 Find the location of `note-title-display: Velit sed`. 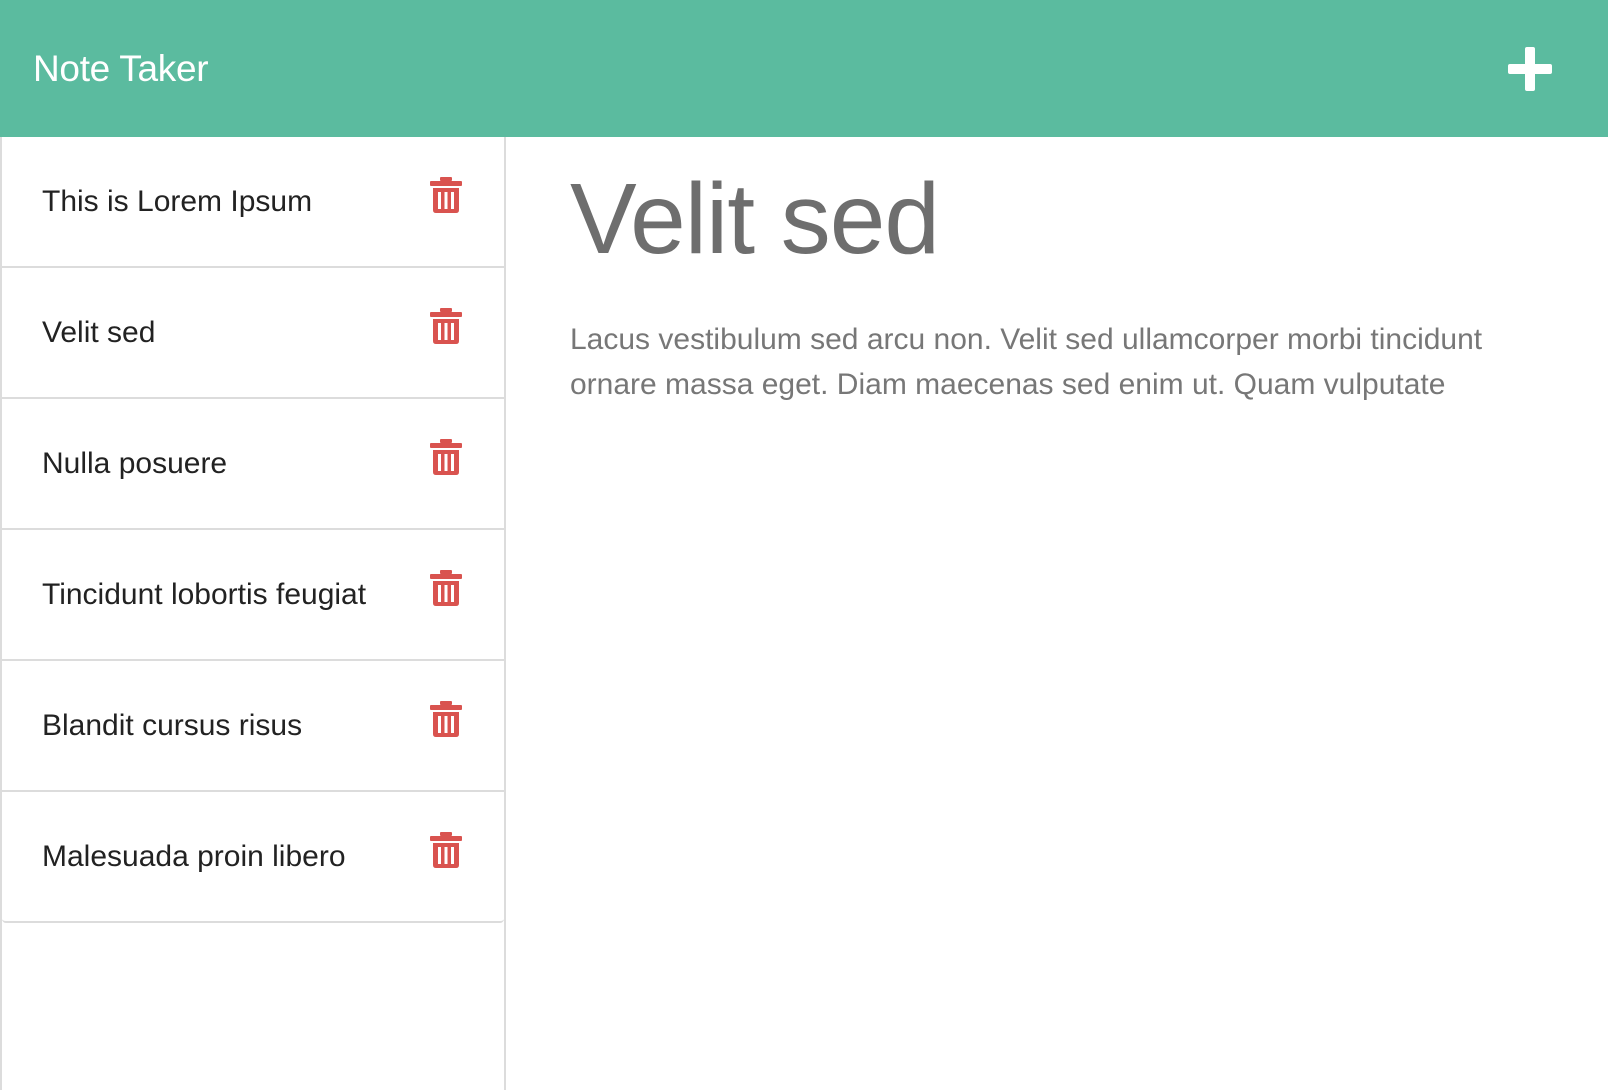

note-title-display: Velit sed is located at coordinates (1069, 219).